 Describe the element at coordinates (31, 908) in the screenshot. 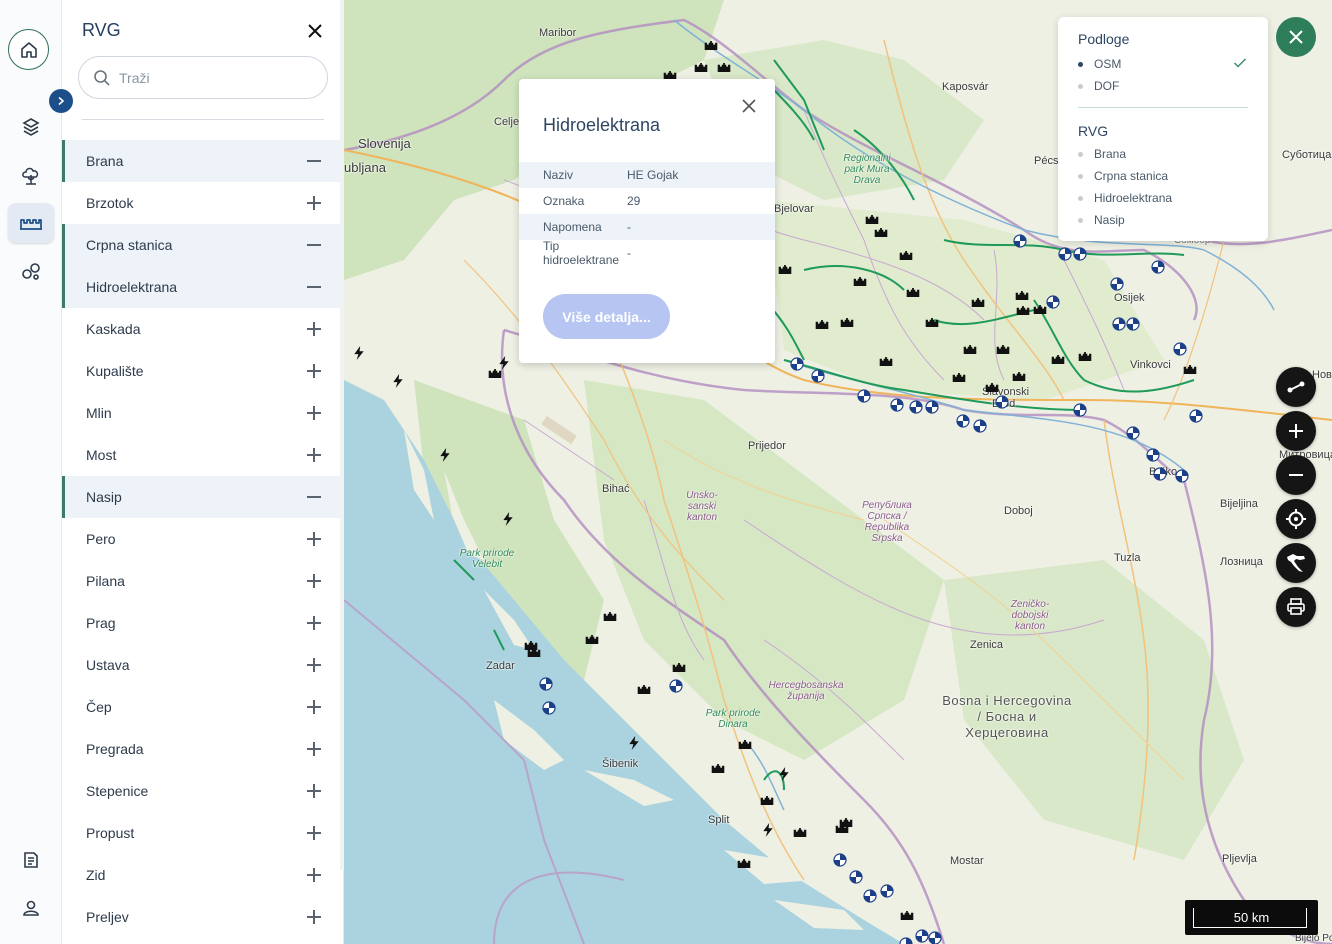

I see `user-button` at that location.